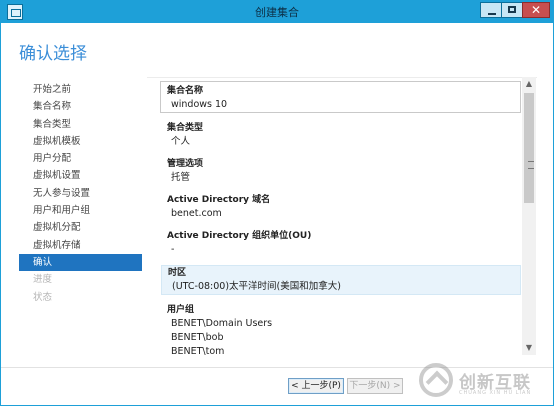 Image resolution: width=554 pixels, height=406 pixels. I want to click on section-title: Active Directory 域名, so click(219, 200).